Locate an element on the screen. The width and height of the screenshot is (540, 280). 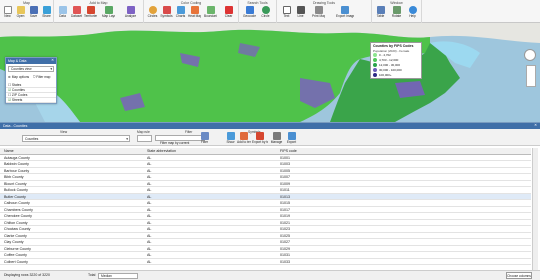
show-button-label: Show is located at coordinates (230, 142).